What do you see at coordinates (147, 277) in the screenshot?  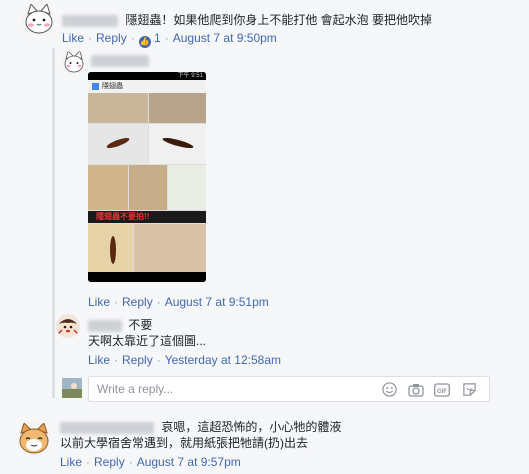 I see `phone-nav-bar` at bounding box center [147, 277].